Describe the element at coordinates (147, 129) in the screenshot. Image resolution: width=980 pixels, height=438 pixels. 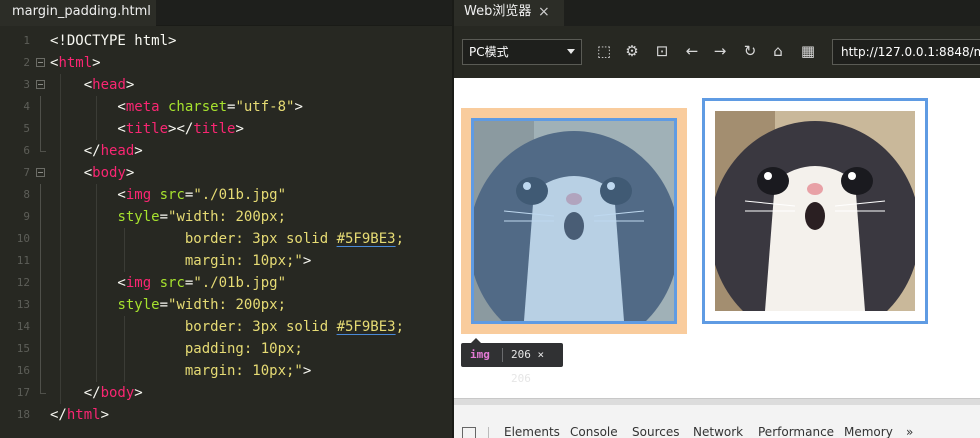
I see `code-token: title` at that location.